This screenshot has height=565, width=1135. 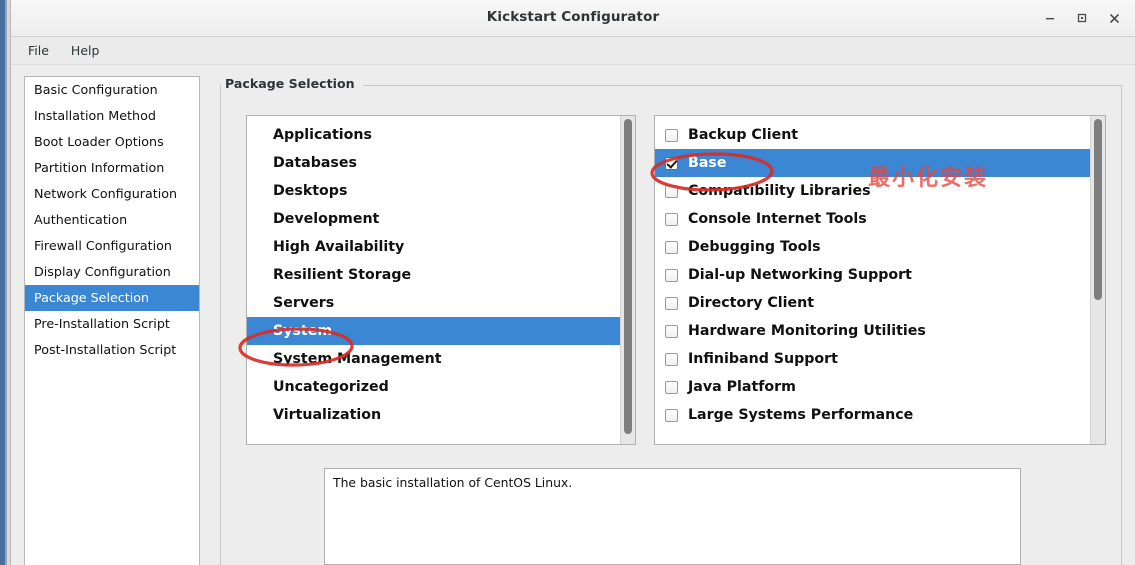 What do you see at coordinates (38, 50) in the screenshot?
I see `menu-item-file: File` at bounding box center [38, 50].